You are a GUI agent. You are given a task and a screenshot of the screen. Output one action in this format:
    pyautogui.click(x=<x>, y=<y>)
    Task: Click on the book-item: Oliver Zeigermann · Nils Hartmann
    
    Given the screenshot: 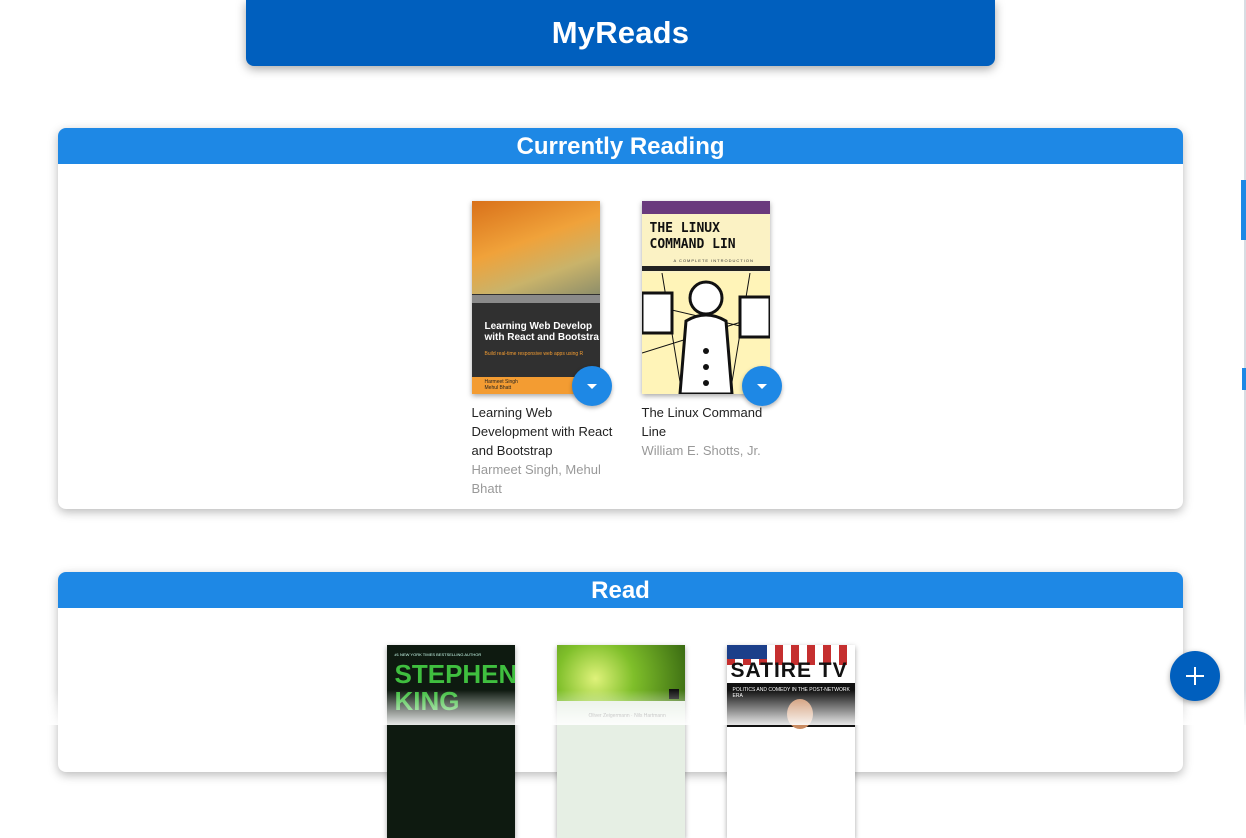 What is the action you would take?
    pyautogui.click(x=620, y=741)
    